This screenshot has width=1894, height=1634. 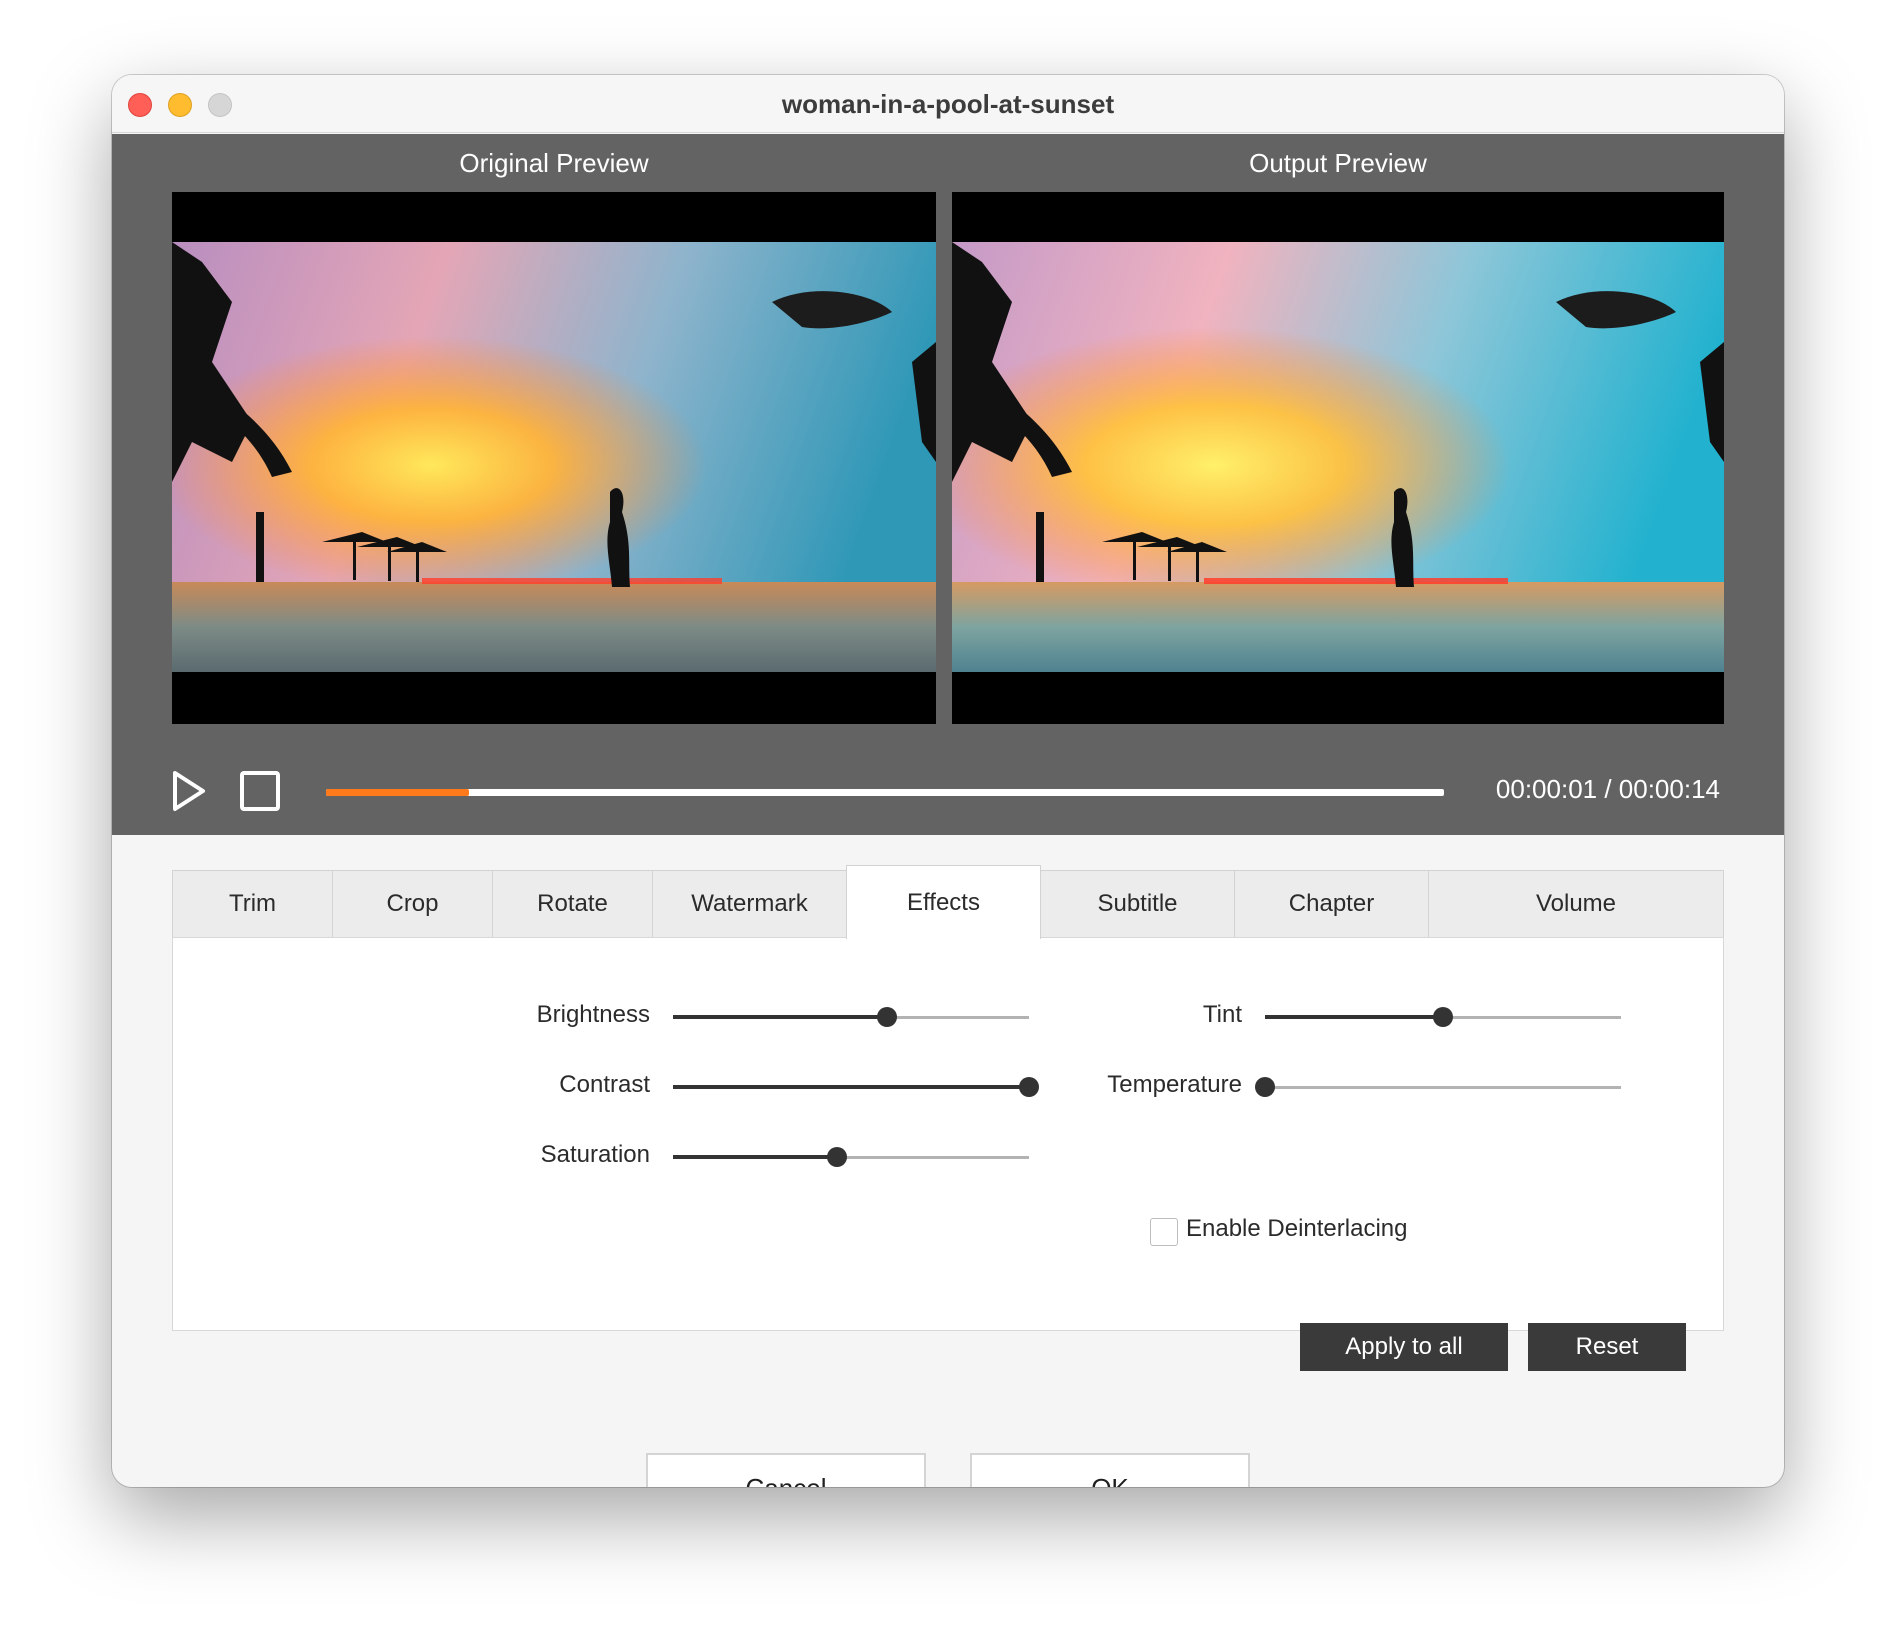 What do you see at coordinates (1164, 1232) in the screenshot?
I see `deinterlacing-checkbox` at bounding box center [1164, 1232].